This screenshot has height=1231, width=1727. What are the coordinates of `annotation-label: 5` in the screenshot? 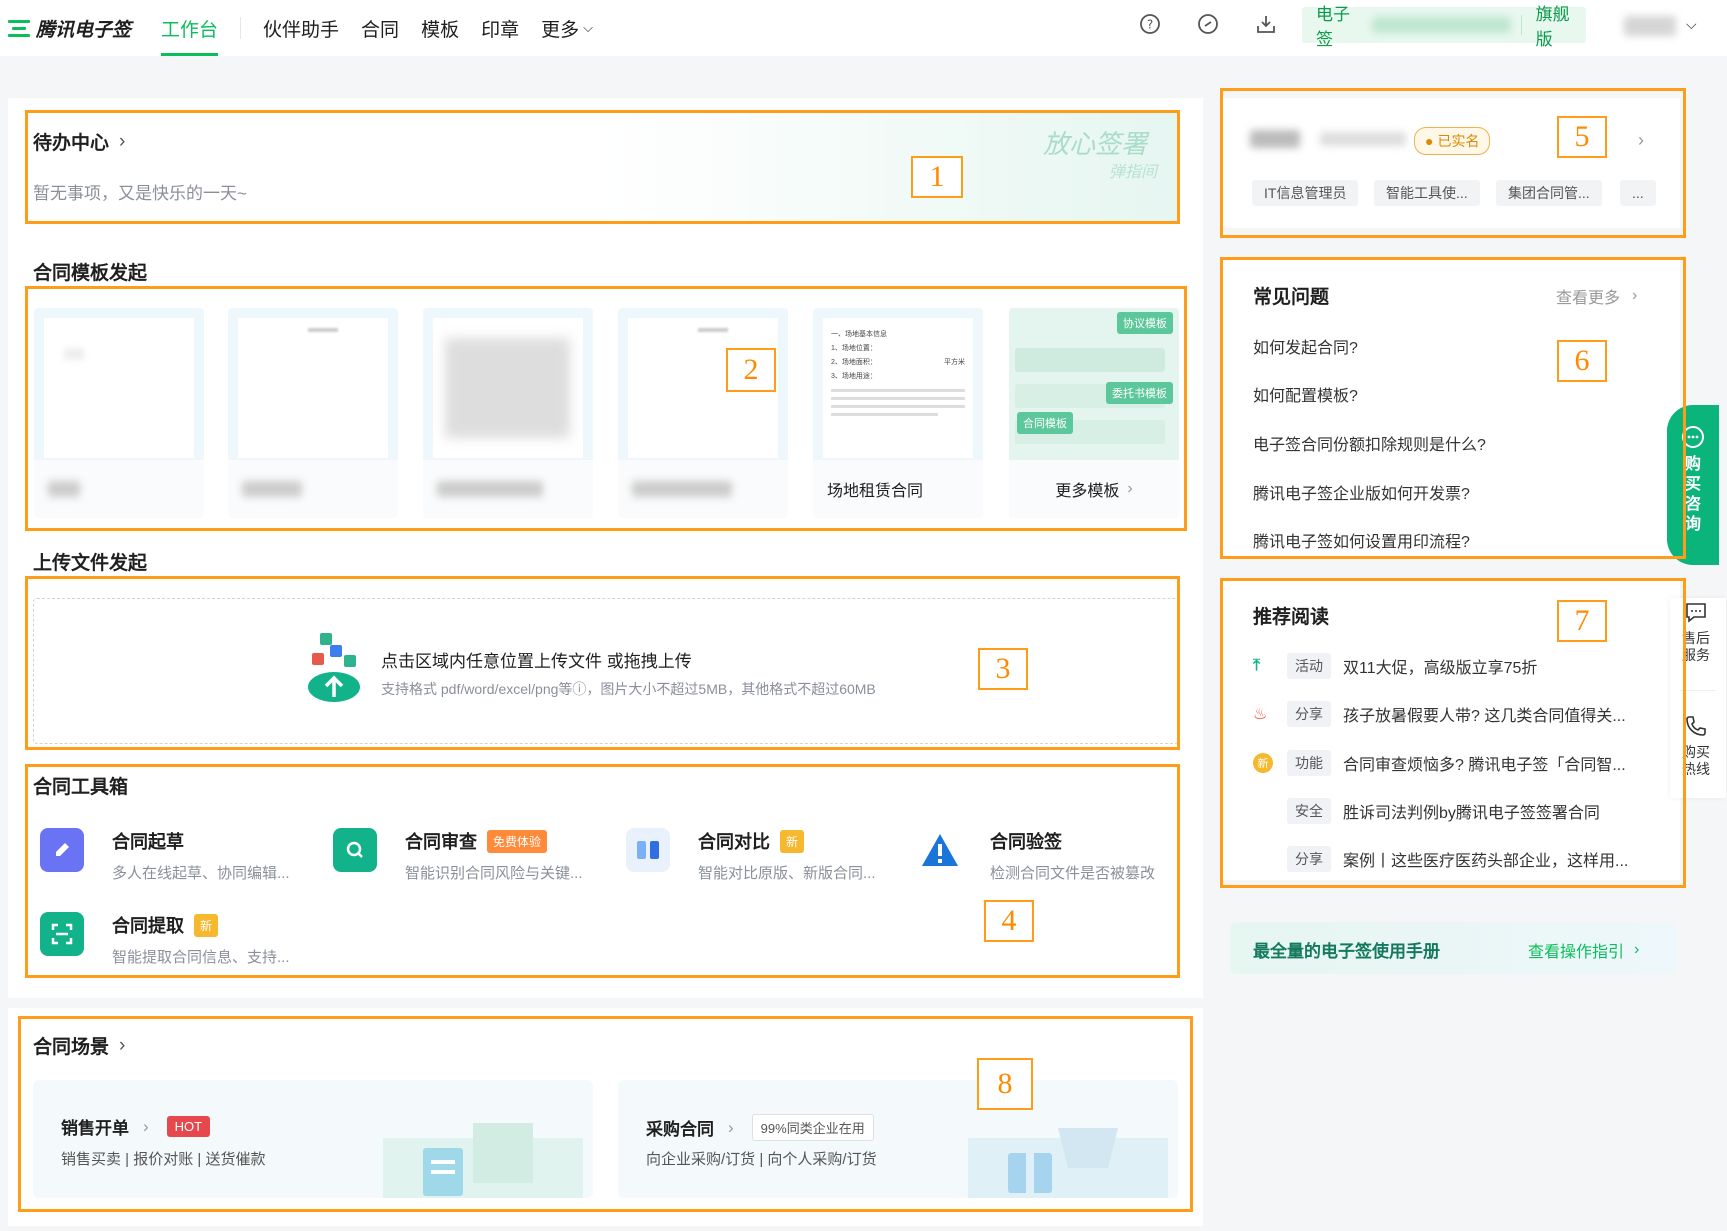 It's located at (1582, 137).